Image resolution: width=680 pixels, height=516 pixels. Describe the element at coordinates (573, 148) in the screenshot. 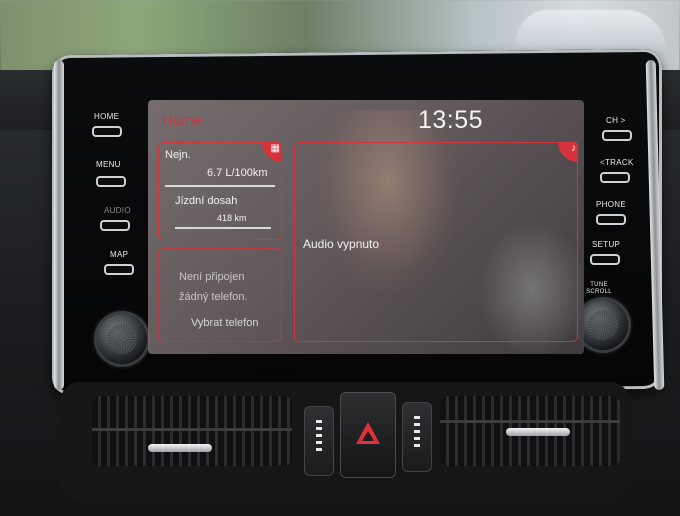

I see `music-note-icon: ♪` at that location.